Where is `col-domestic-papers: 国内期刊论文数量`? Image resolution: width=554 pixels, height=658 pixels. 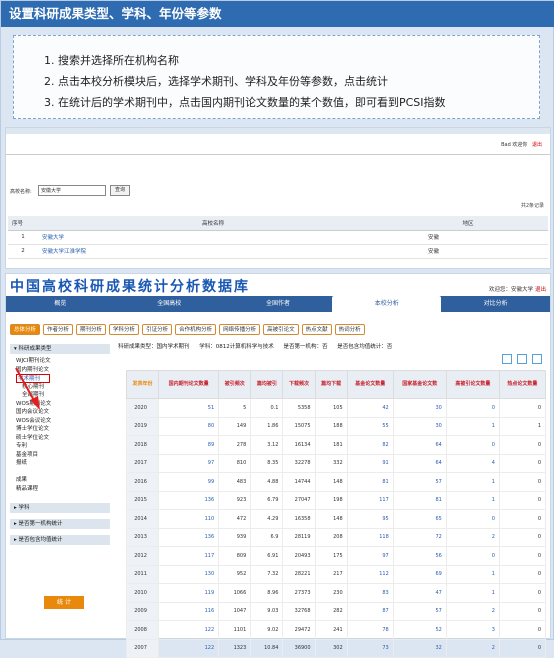
col-domestic-papers: 国内期刊论文数量 is located at coordinates (189, 384).